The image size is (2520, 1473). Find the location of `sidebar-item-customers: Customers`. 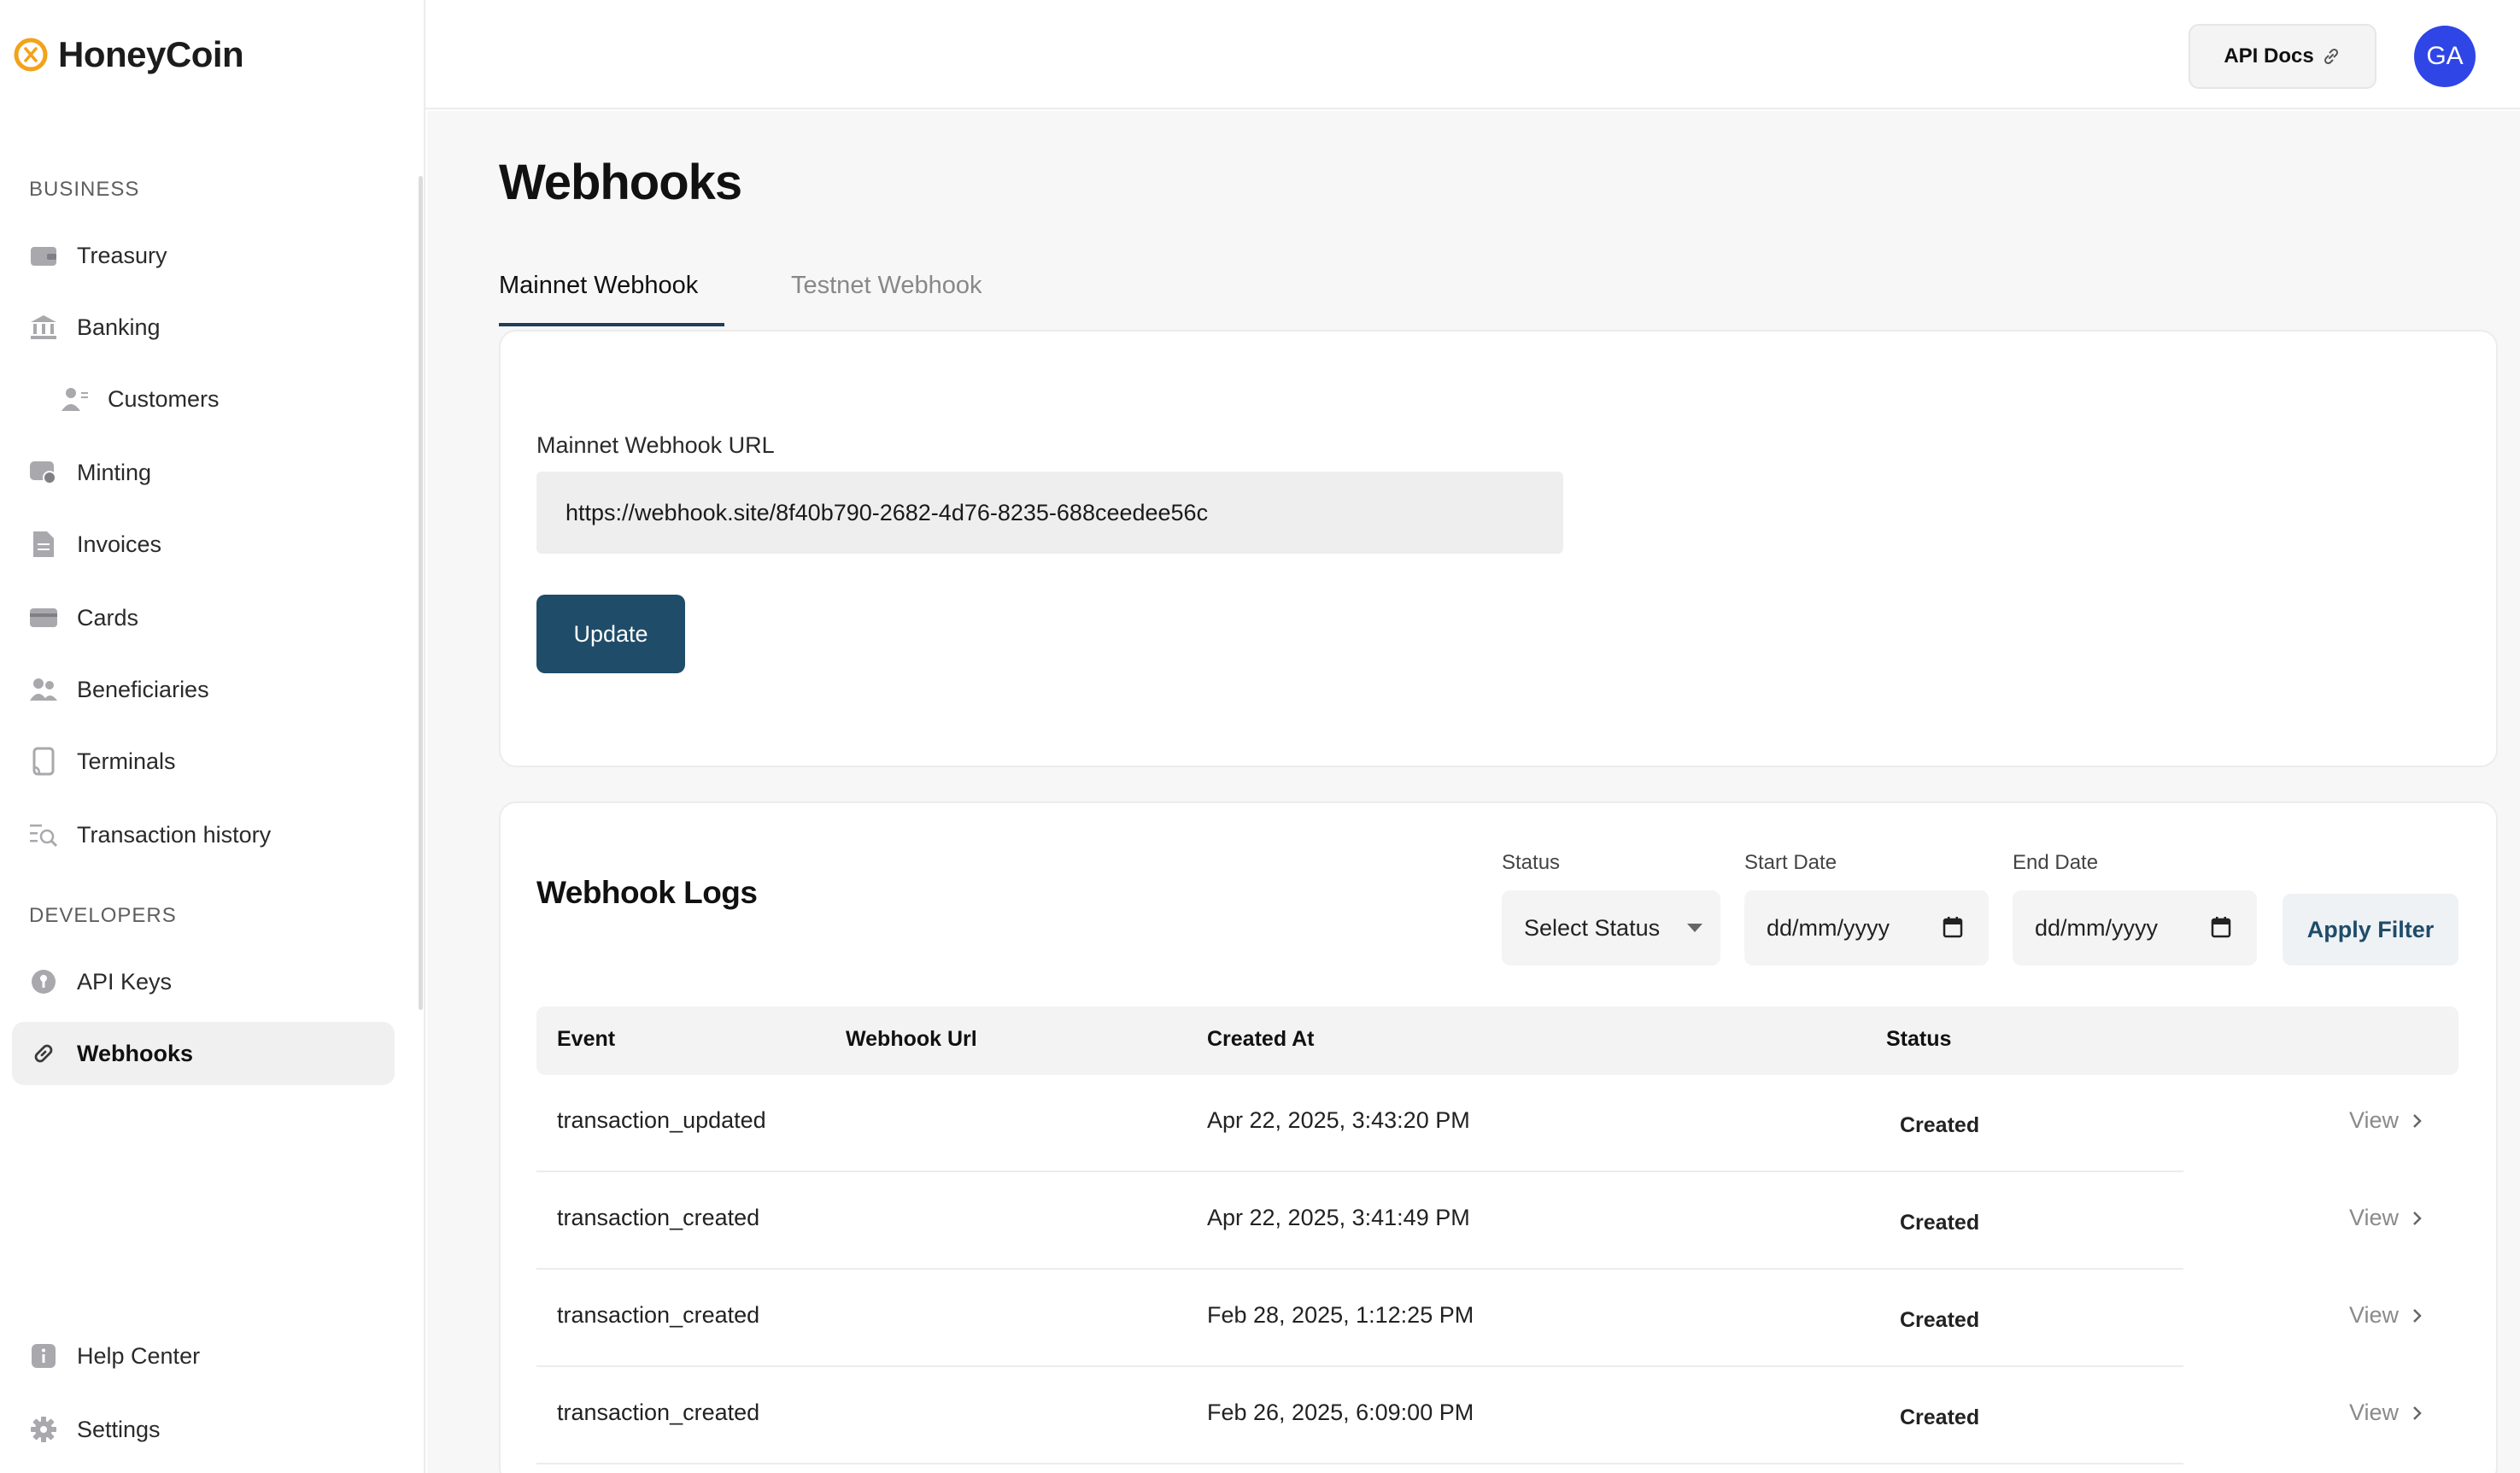

sidebar-item-customers: Customers is located at coordinates (203, 399).